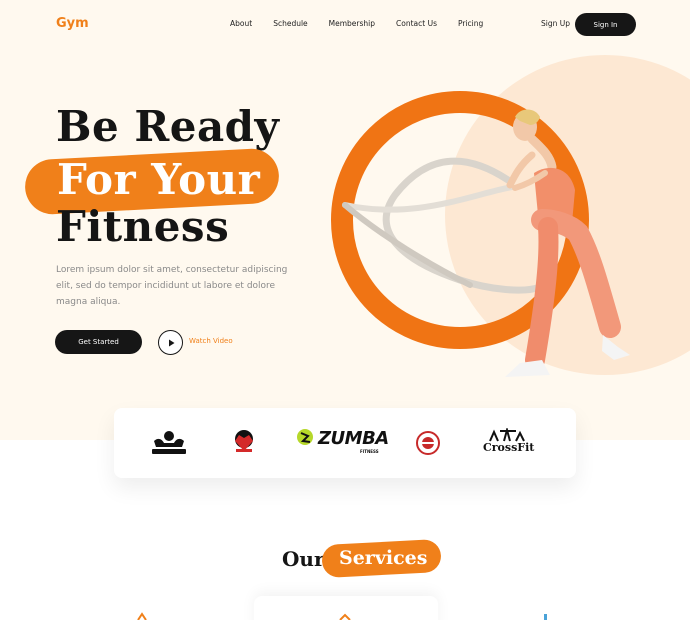  Describe the element at coordinates (168, 126) in the screenshot. I see `hero-heading-line-1: Be Ready` at that location.